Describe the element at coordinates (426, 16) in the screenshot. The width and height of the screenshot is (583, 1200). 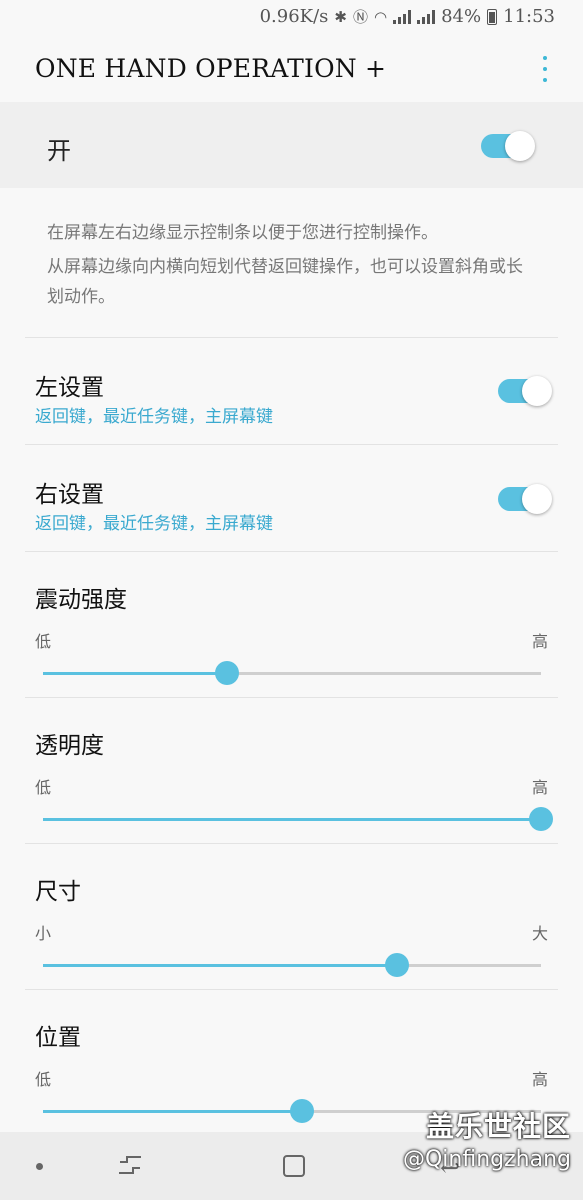
I see `2g-signal-icon` at that location.